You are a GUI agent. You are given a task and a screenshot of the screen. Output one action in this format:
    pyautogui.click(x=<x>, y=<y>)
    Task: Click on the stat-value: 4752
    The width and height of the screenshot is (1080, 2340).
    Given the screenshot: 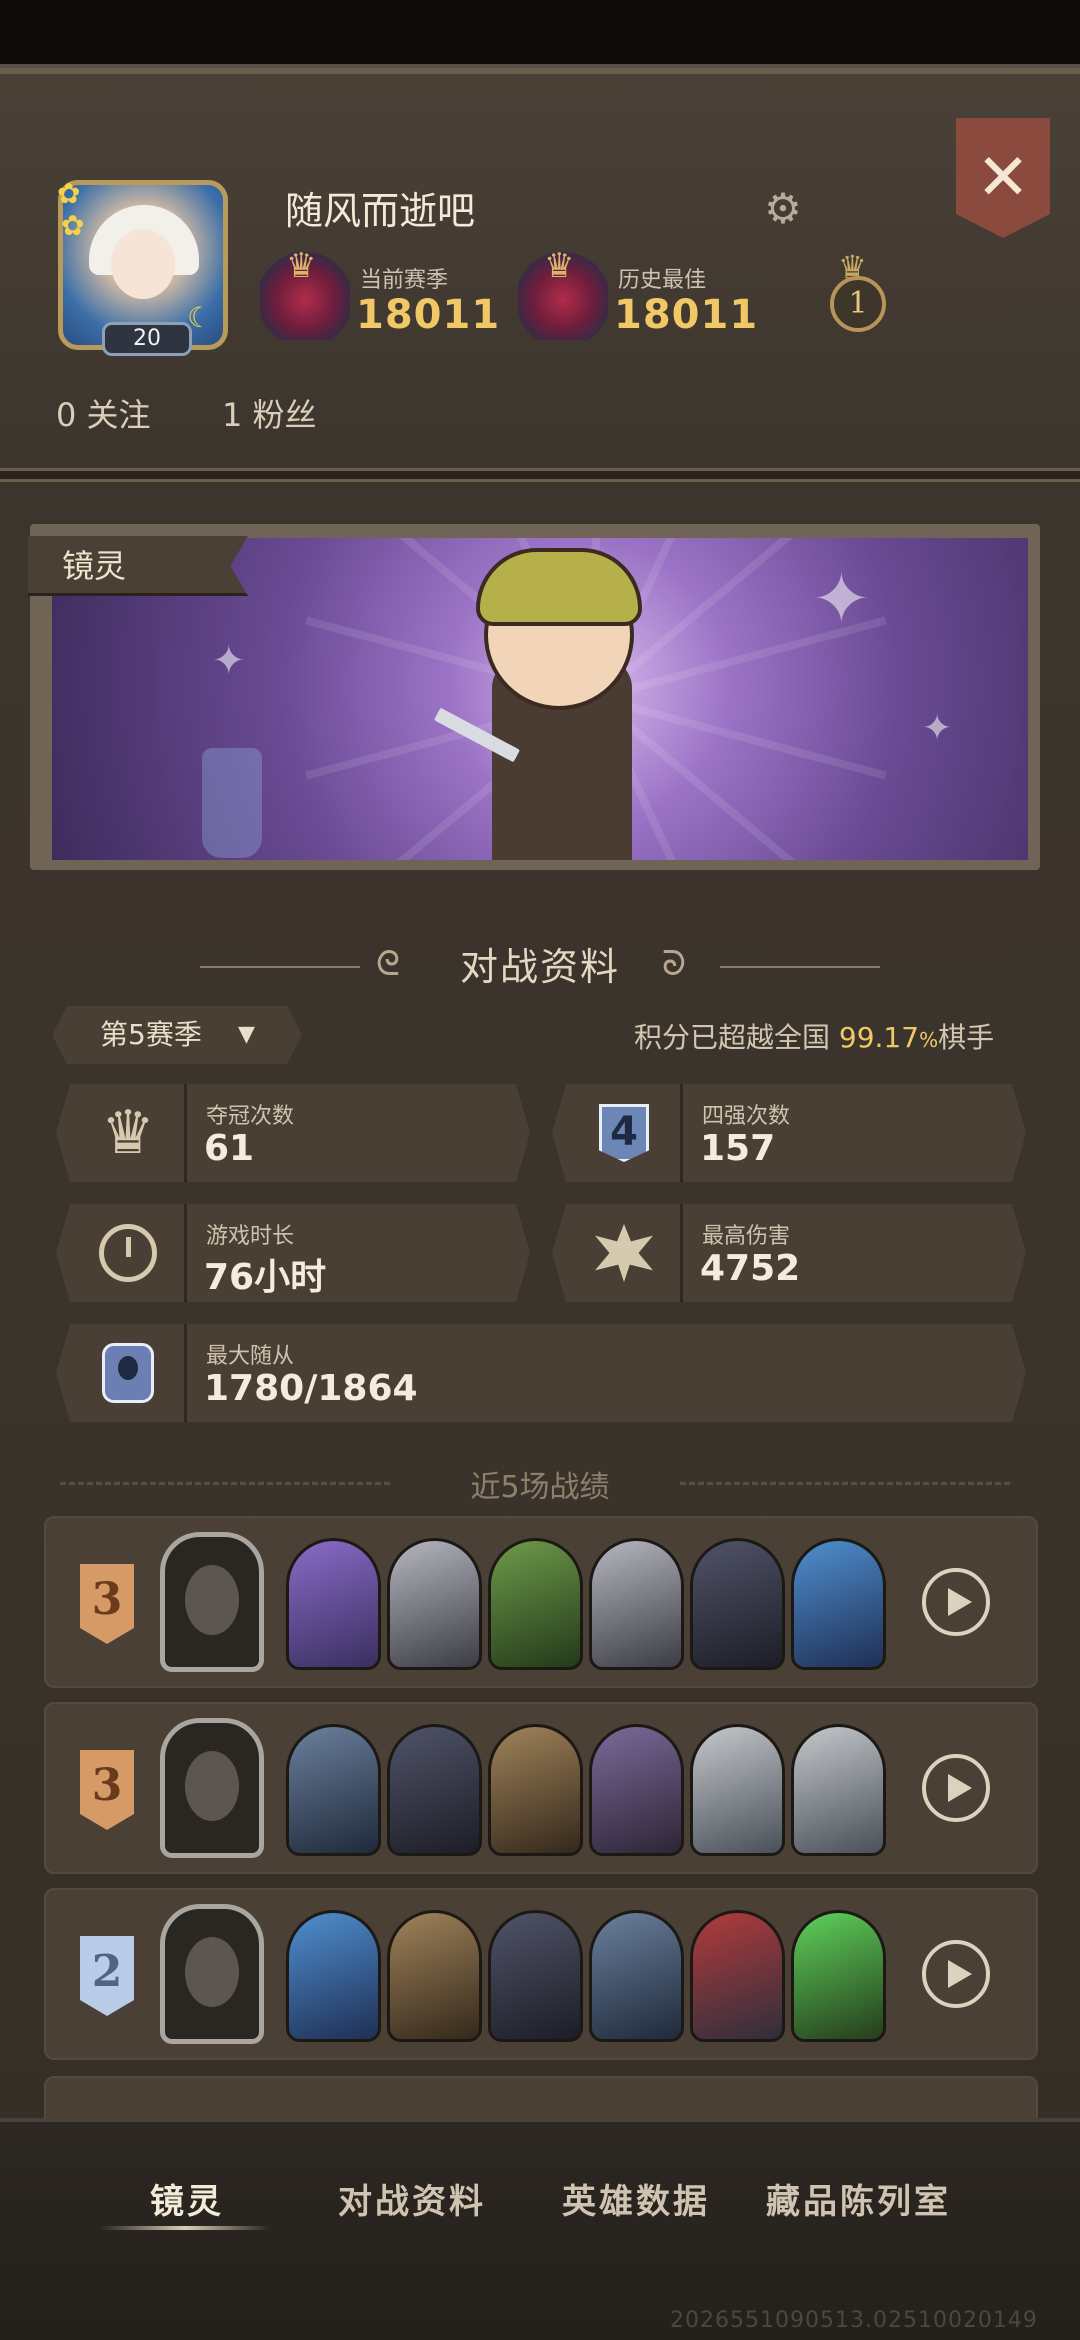 What is the action you would take?
    pyautogui.click(x=750, y=1268)
    